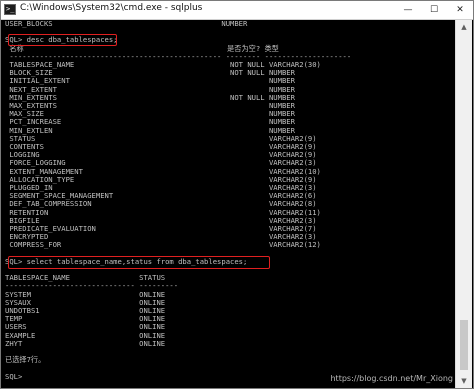 Image resolution: width=474 pixels, height=389 pixels. What do you see at coordinates (25, 360) in the screenshot?
I see `console-line: 已选择7行。` at bounding box center [25, 360].